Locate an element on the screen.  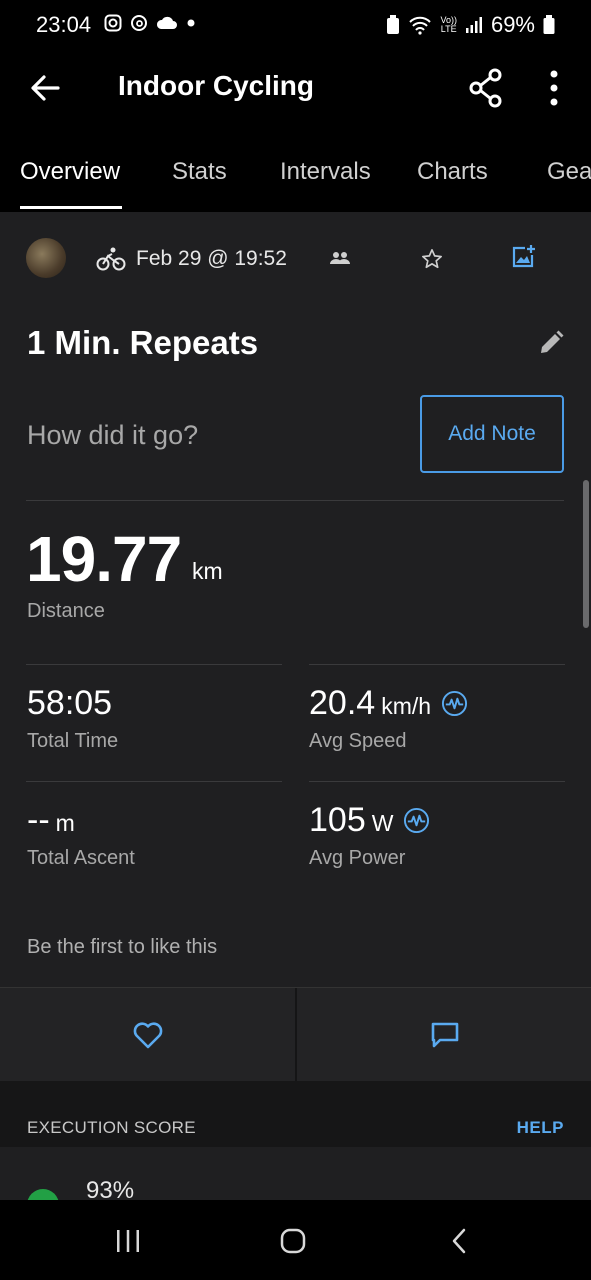
avg-speed-value: 20.4 km/h is located at coordinates (388, 703).